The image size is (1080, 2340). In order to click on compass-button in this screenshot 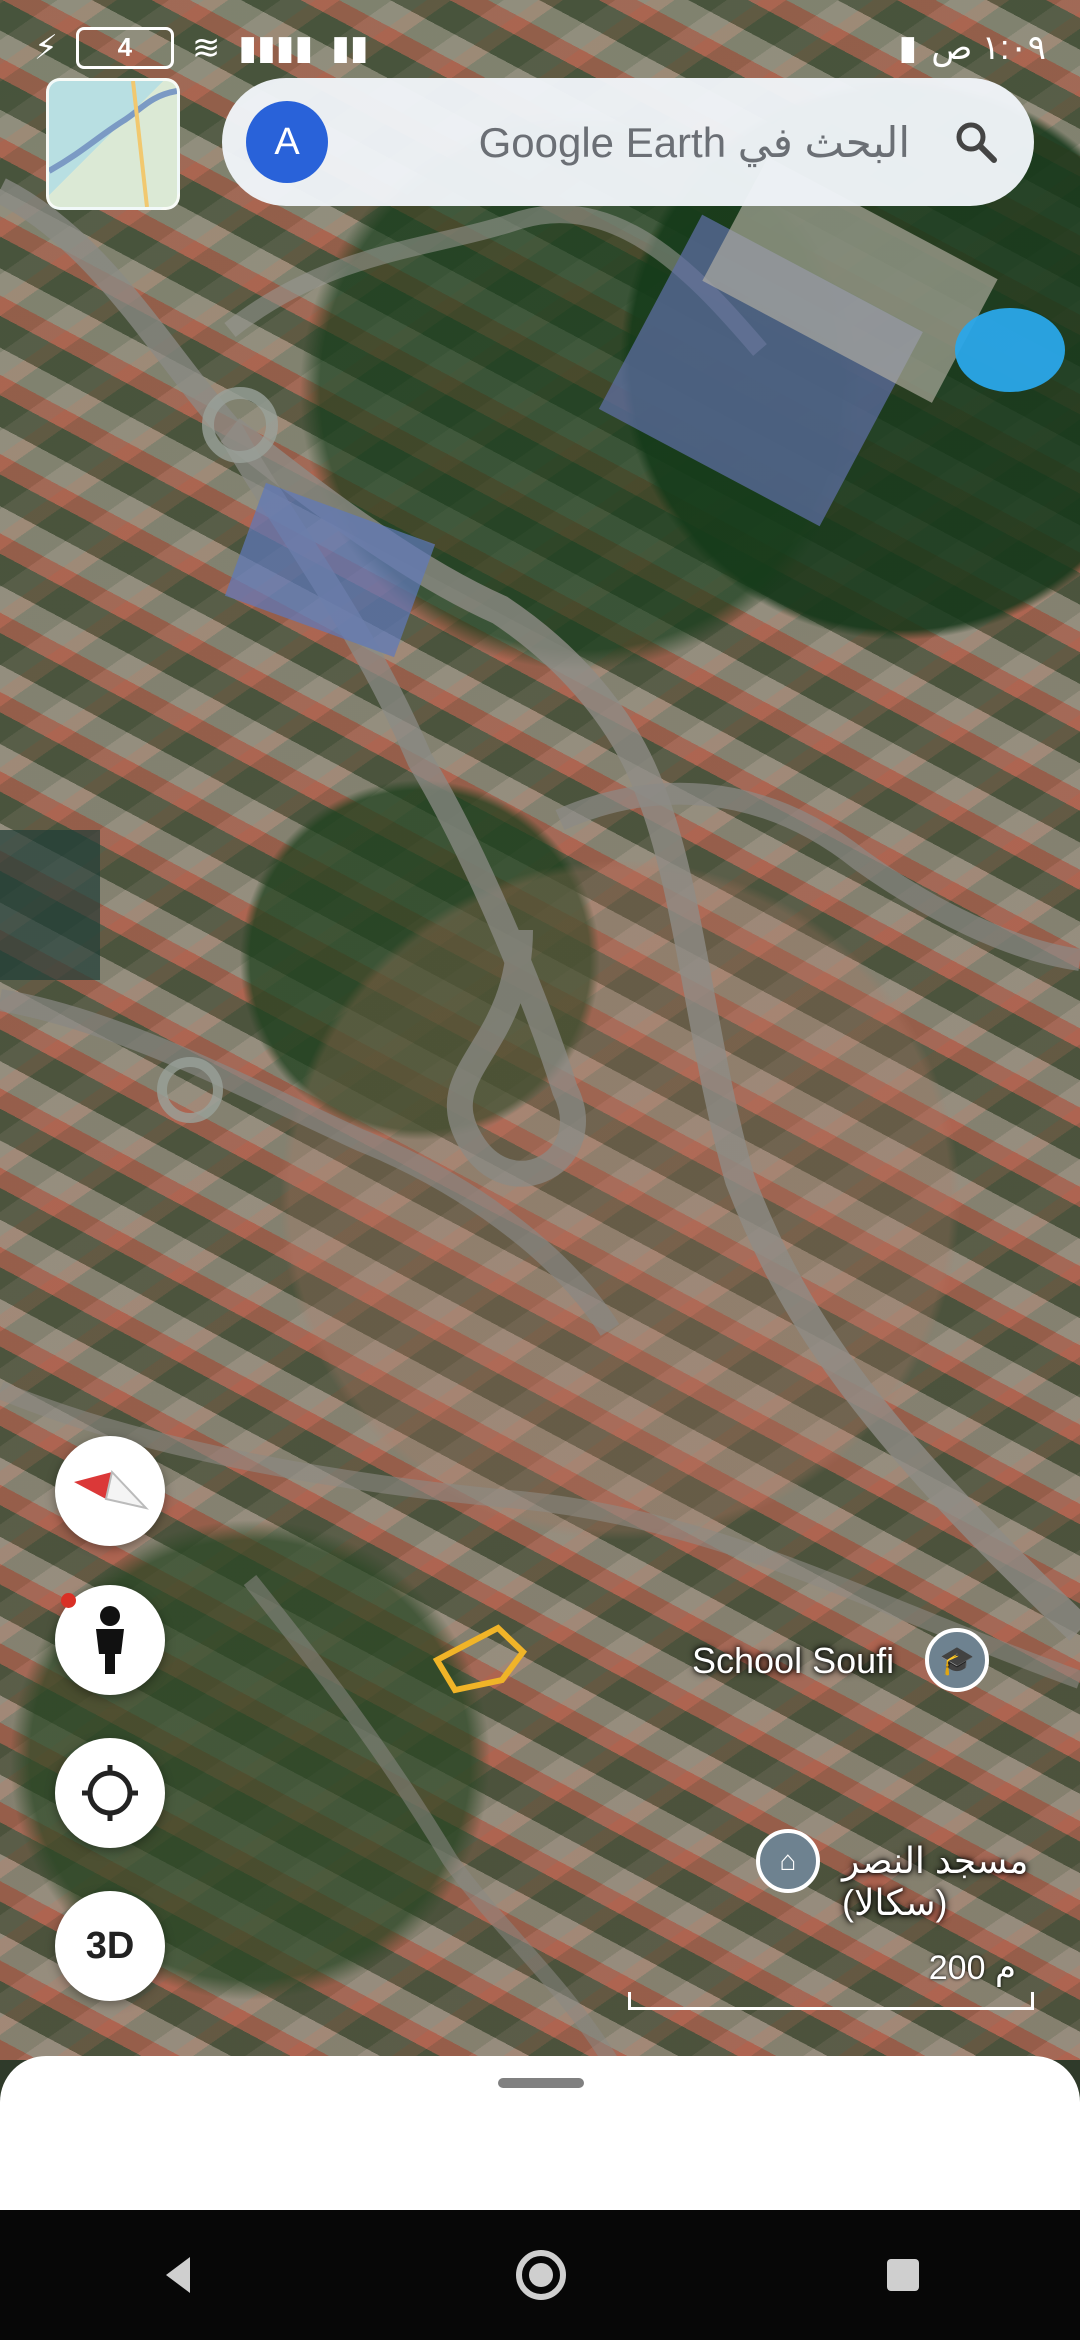, I will do `click(110, 1491)`.